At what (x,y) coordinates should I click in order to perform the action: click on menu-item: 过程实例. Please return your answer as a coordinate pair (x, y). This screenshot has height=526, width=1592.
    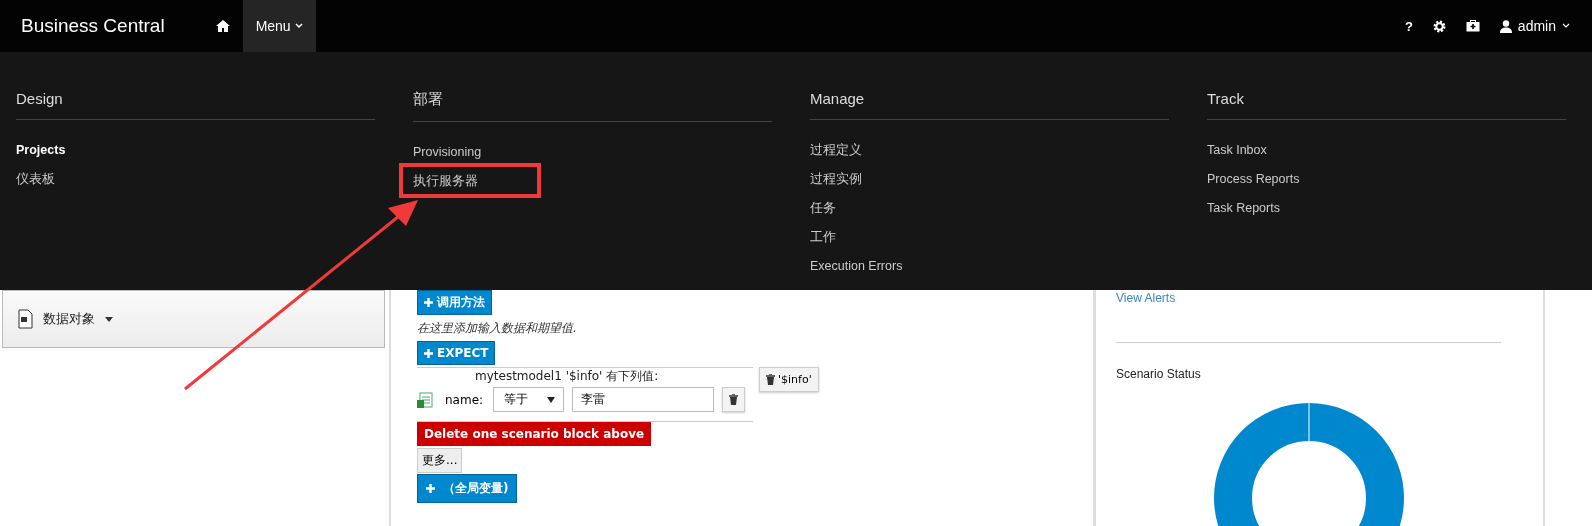
    Looking at the image, I should click on (836, 179).